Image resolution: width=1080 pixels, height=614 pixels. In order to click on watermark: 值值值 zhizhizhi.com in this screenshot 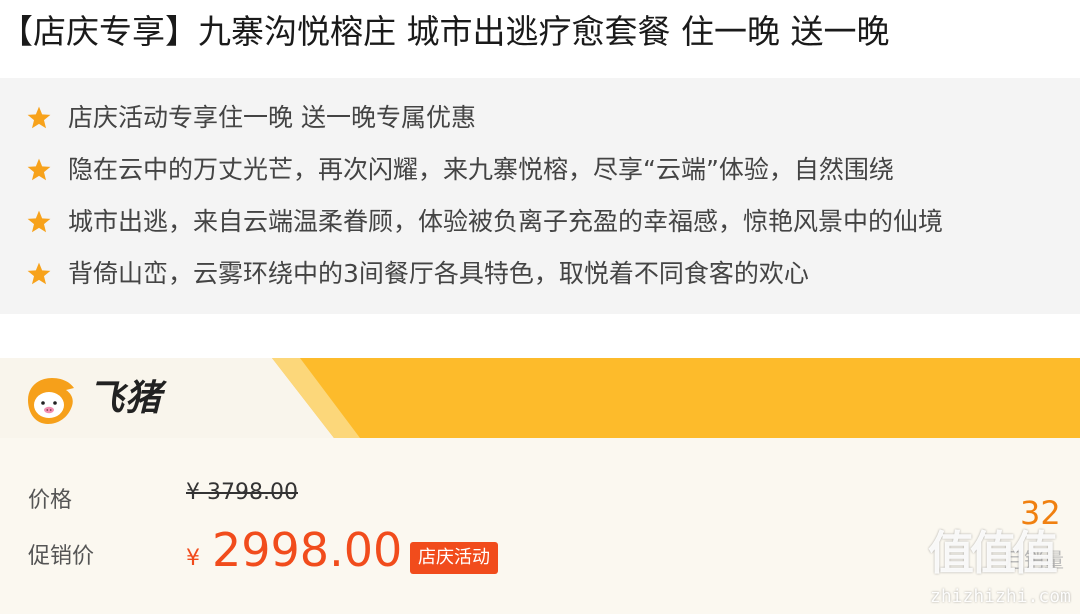, I will do `click(1002, 567)`.